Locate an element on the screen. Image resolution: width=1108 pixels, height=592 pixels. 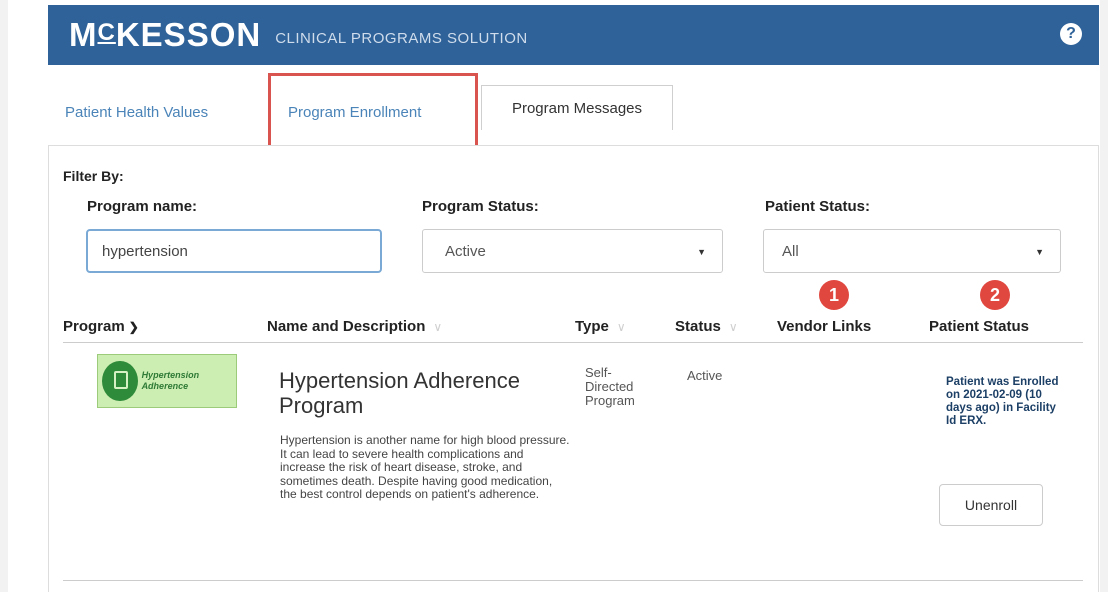
filter-heading: Filter By: is located at coordinates (93, 176).